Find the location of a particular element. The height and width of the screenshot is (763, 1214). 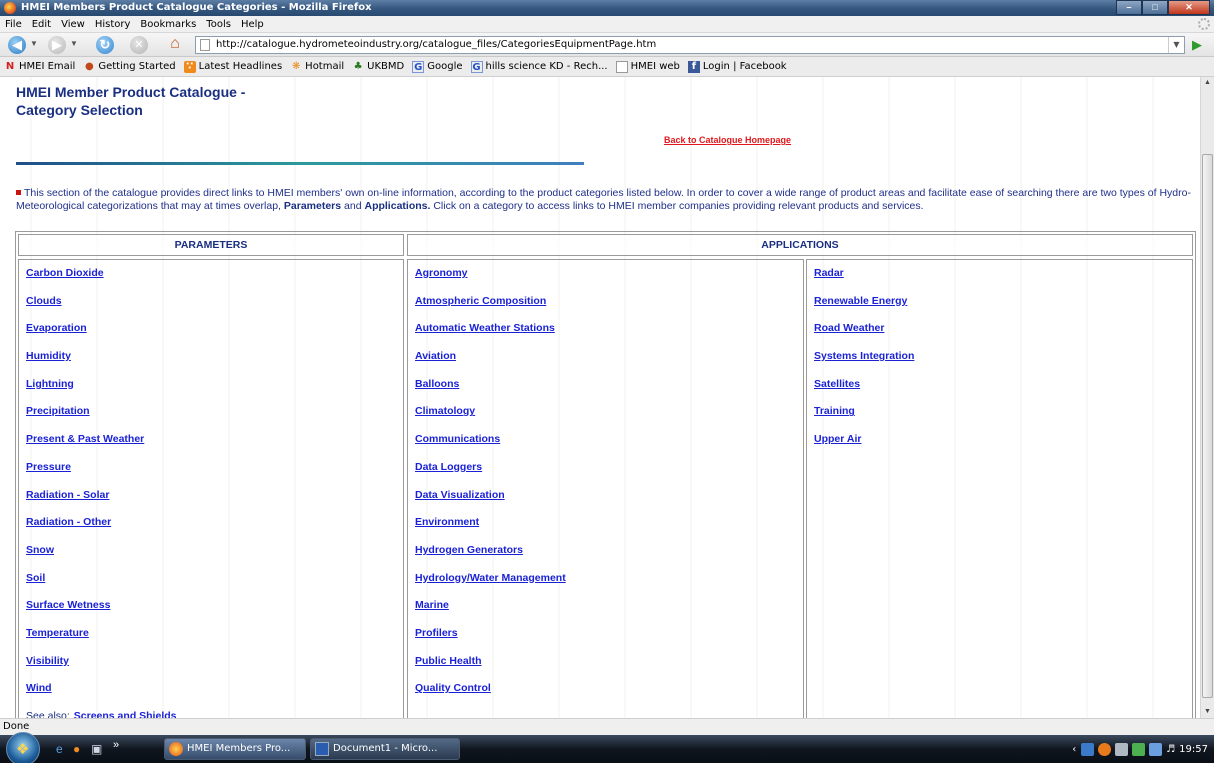

category-link-radiation-solar: Radiation - Solar is located at coordinates (67, 495).